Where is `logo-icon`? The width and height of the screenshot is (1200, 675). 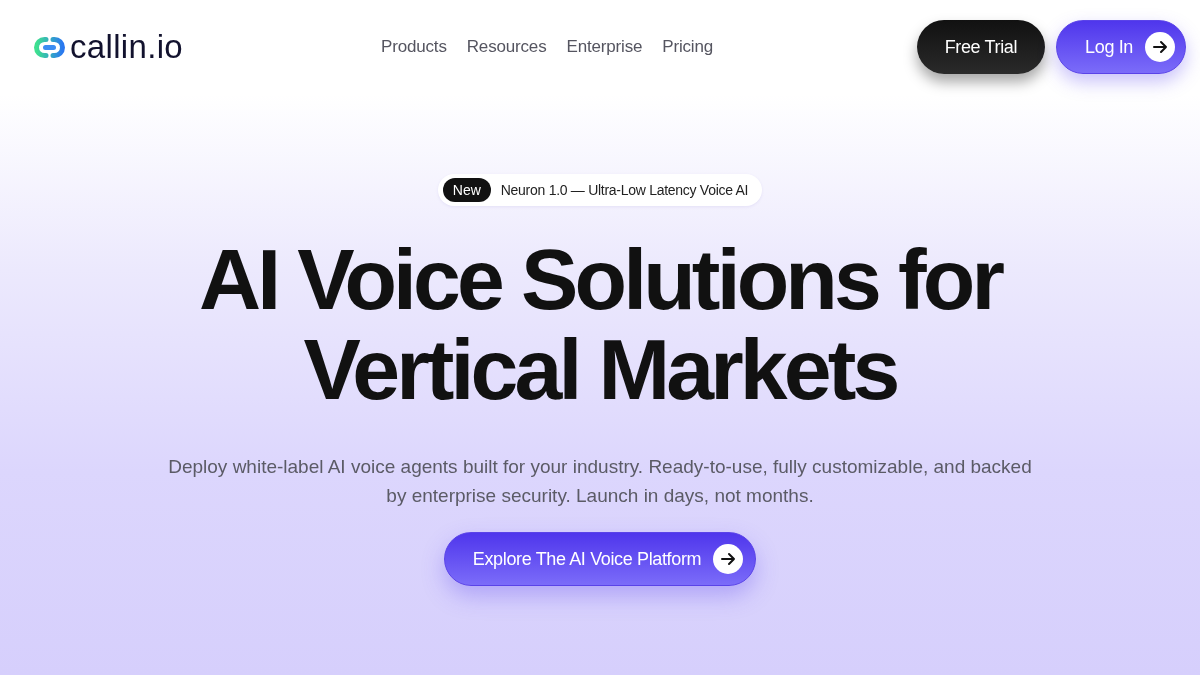 logo-icon is located at coordinates (49, 47).